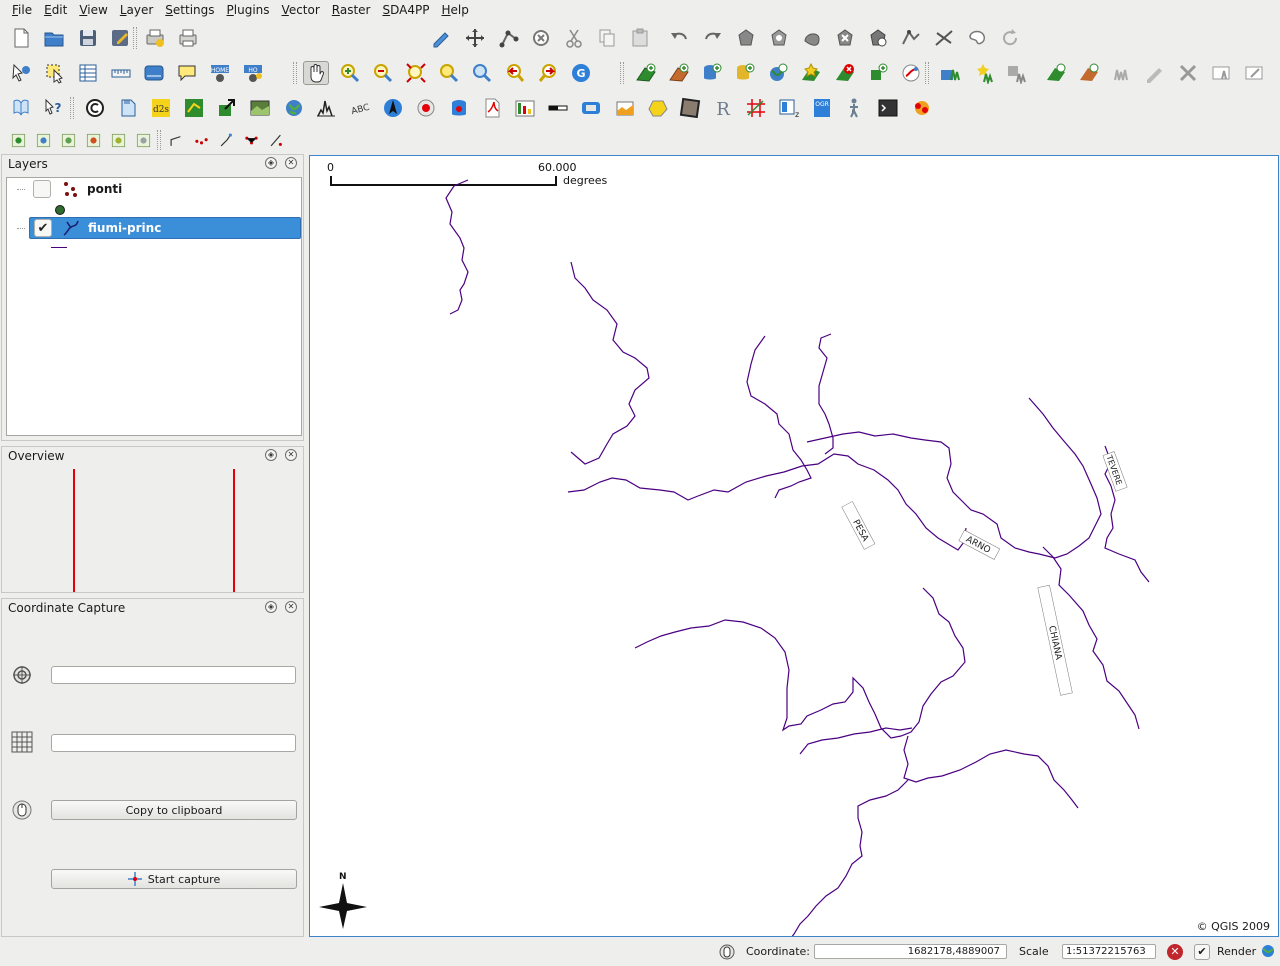 Image resolution: width=1280 pixels, height=966 pixels. I want to click on add-vector-layer-button, so click(646, 73).